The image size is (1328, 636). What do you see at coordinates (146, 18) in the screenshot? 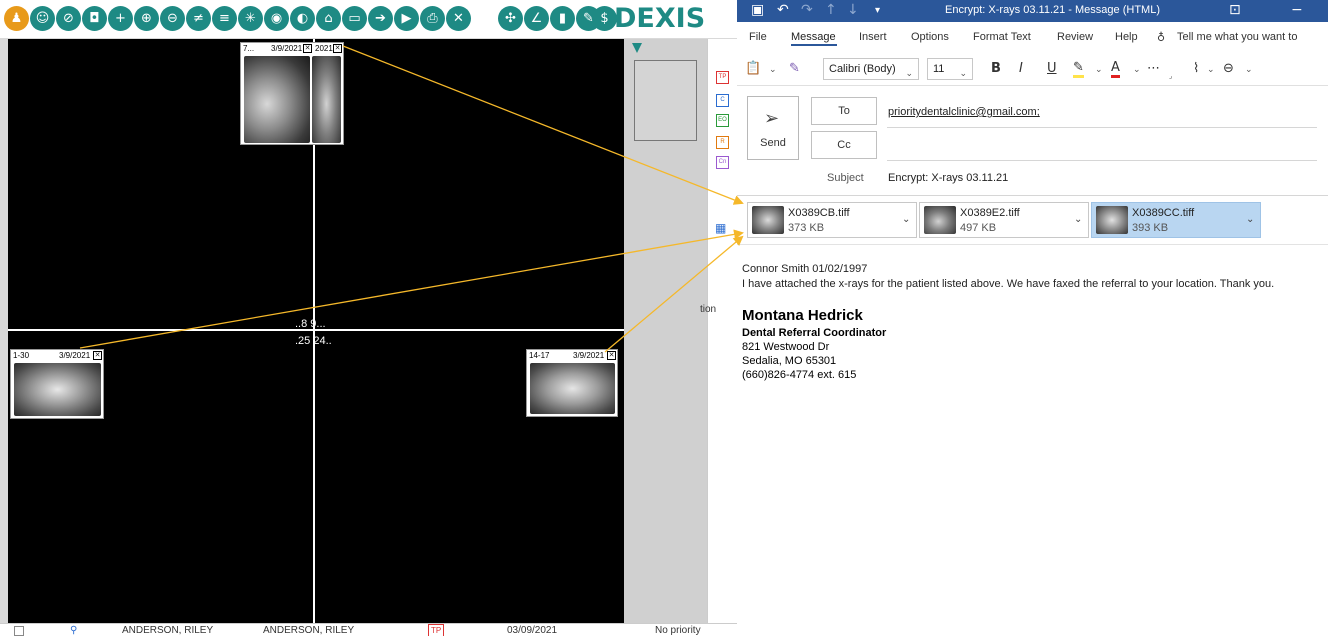
I see `zoom-in-icon: ⊕` at bounding box center [146, 18].